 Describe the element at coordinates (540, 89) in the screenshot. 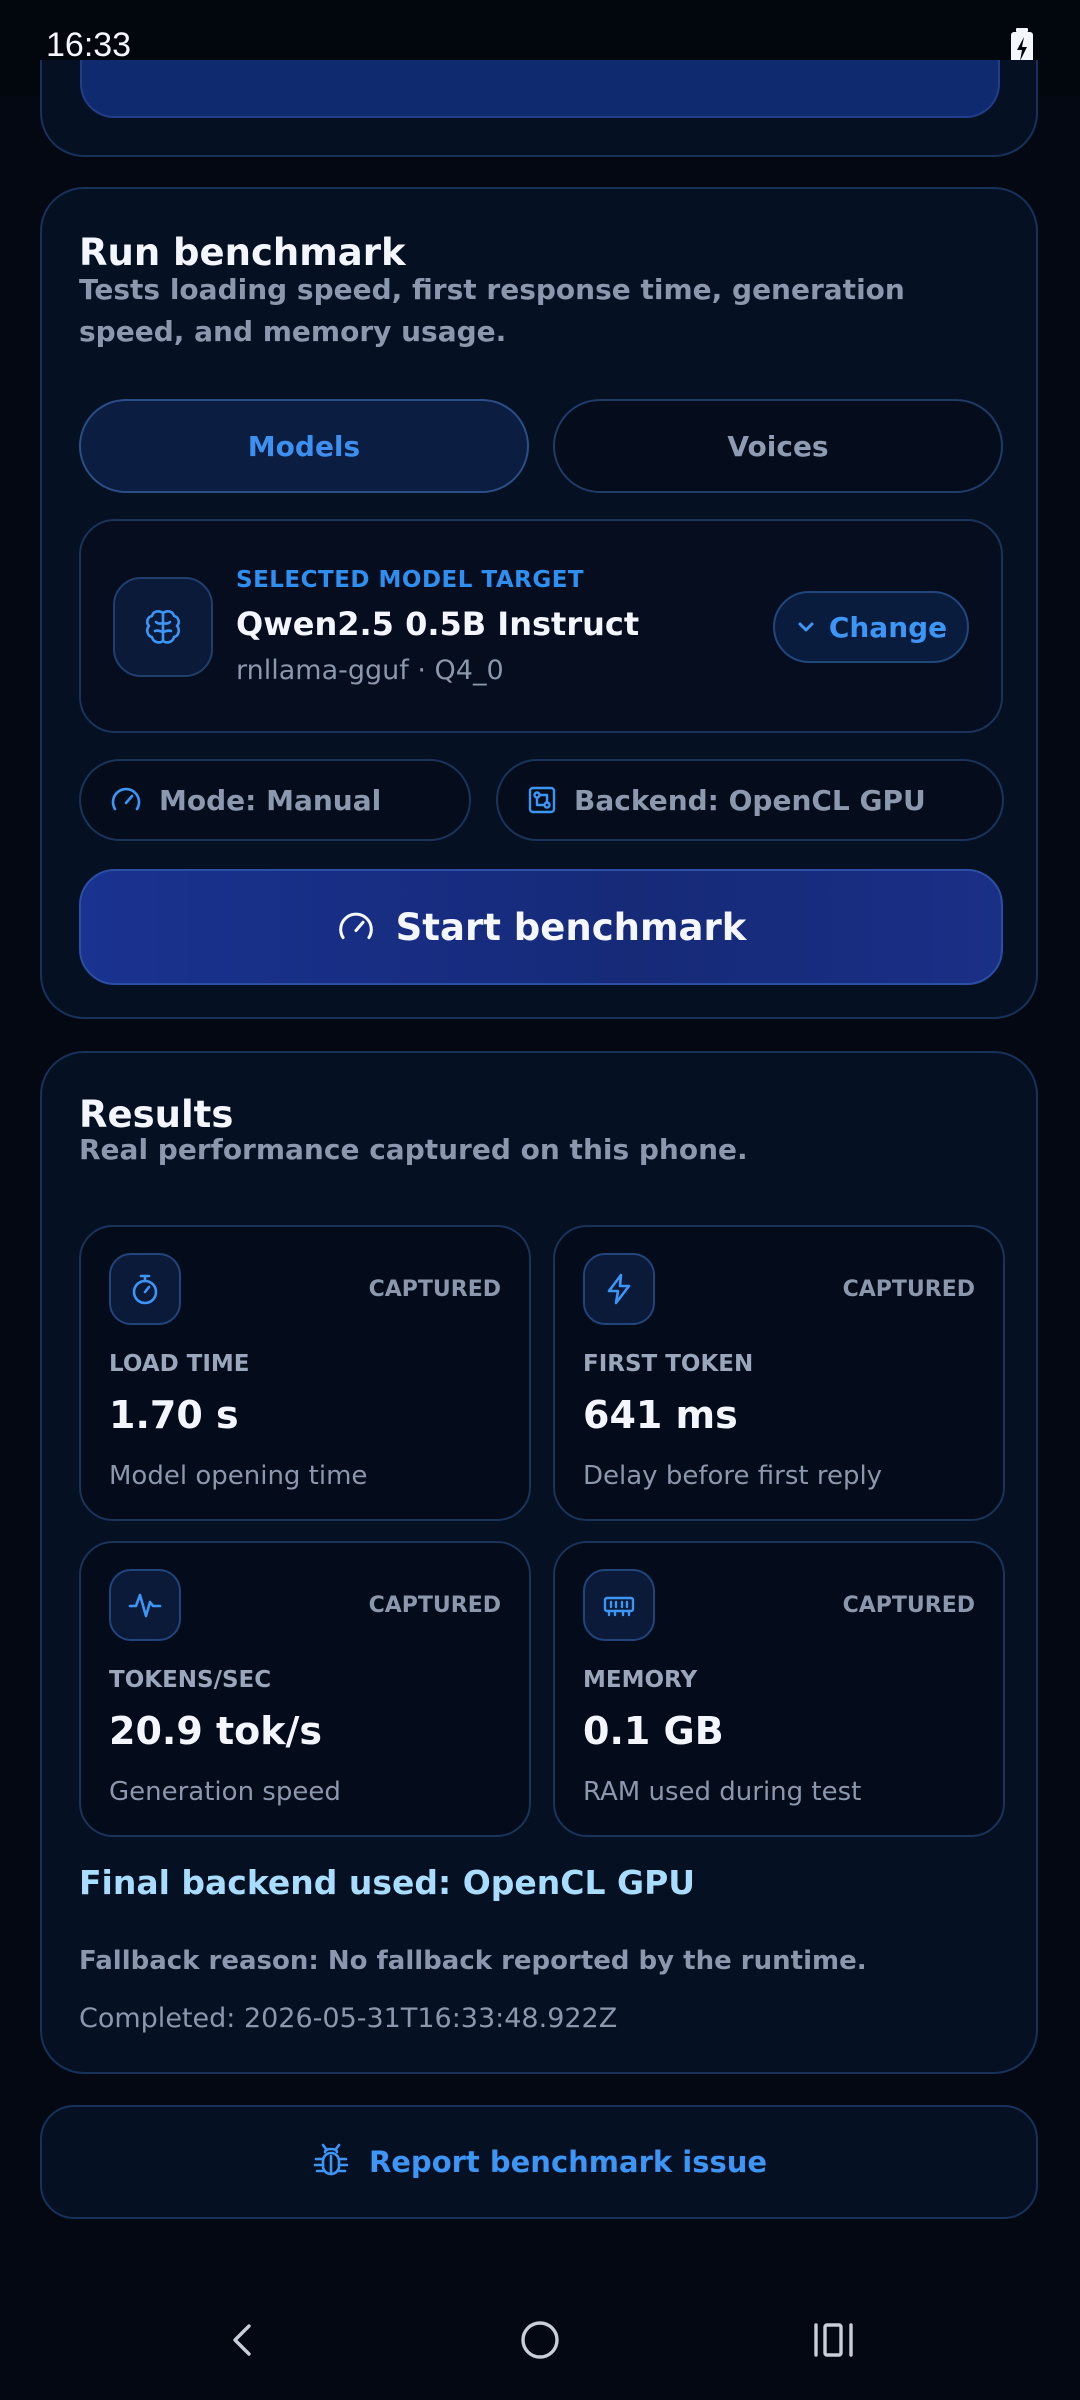

I see `previous-section-button` at that location.